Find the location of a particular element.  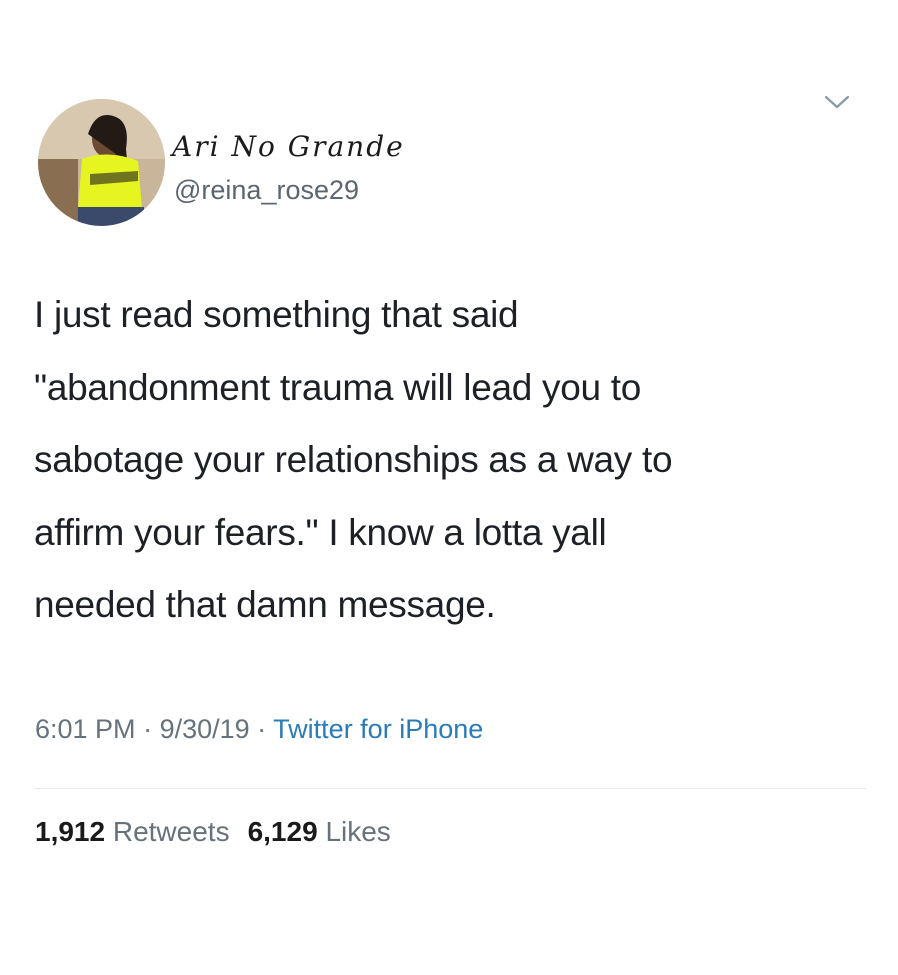

tweet-meta: 6:01 PM · 9/30/19 · Twitter for iPhone is located at coordinates (259, 729).